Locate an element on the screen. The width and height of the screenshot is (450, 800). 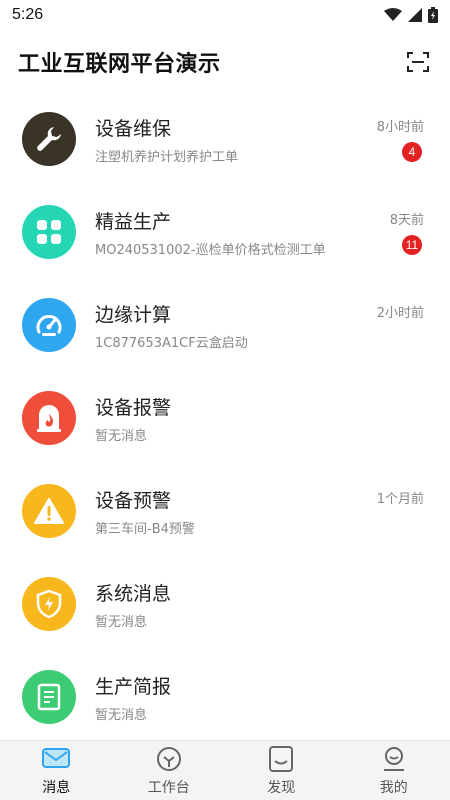
discover-icon is located at coordinates (281, 759).